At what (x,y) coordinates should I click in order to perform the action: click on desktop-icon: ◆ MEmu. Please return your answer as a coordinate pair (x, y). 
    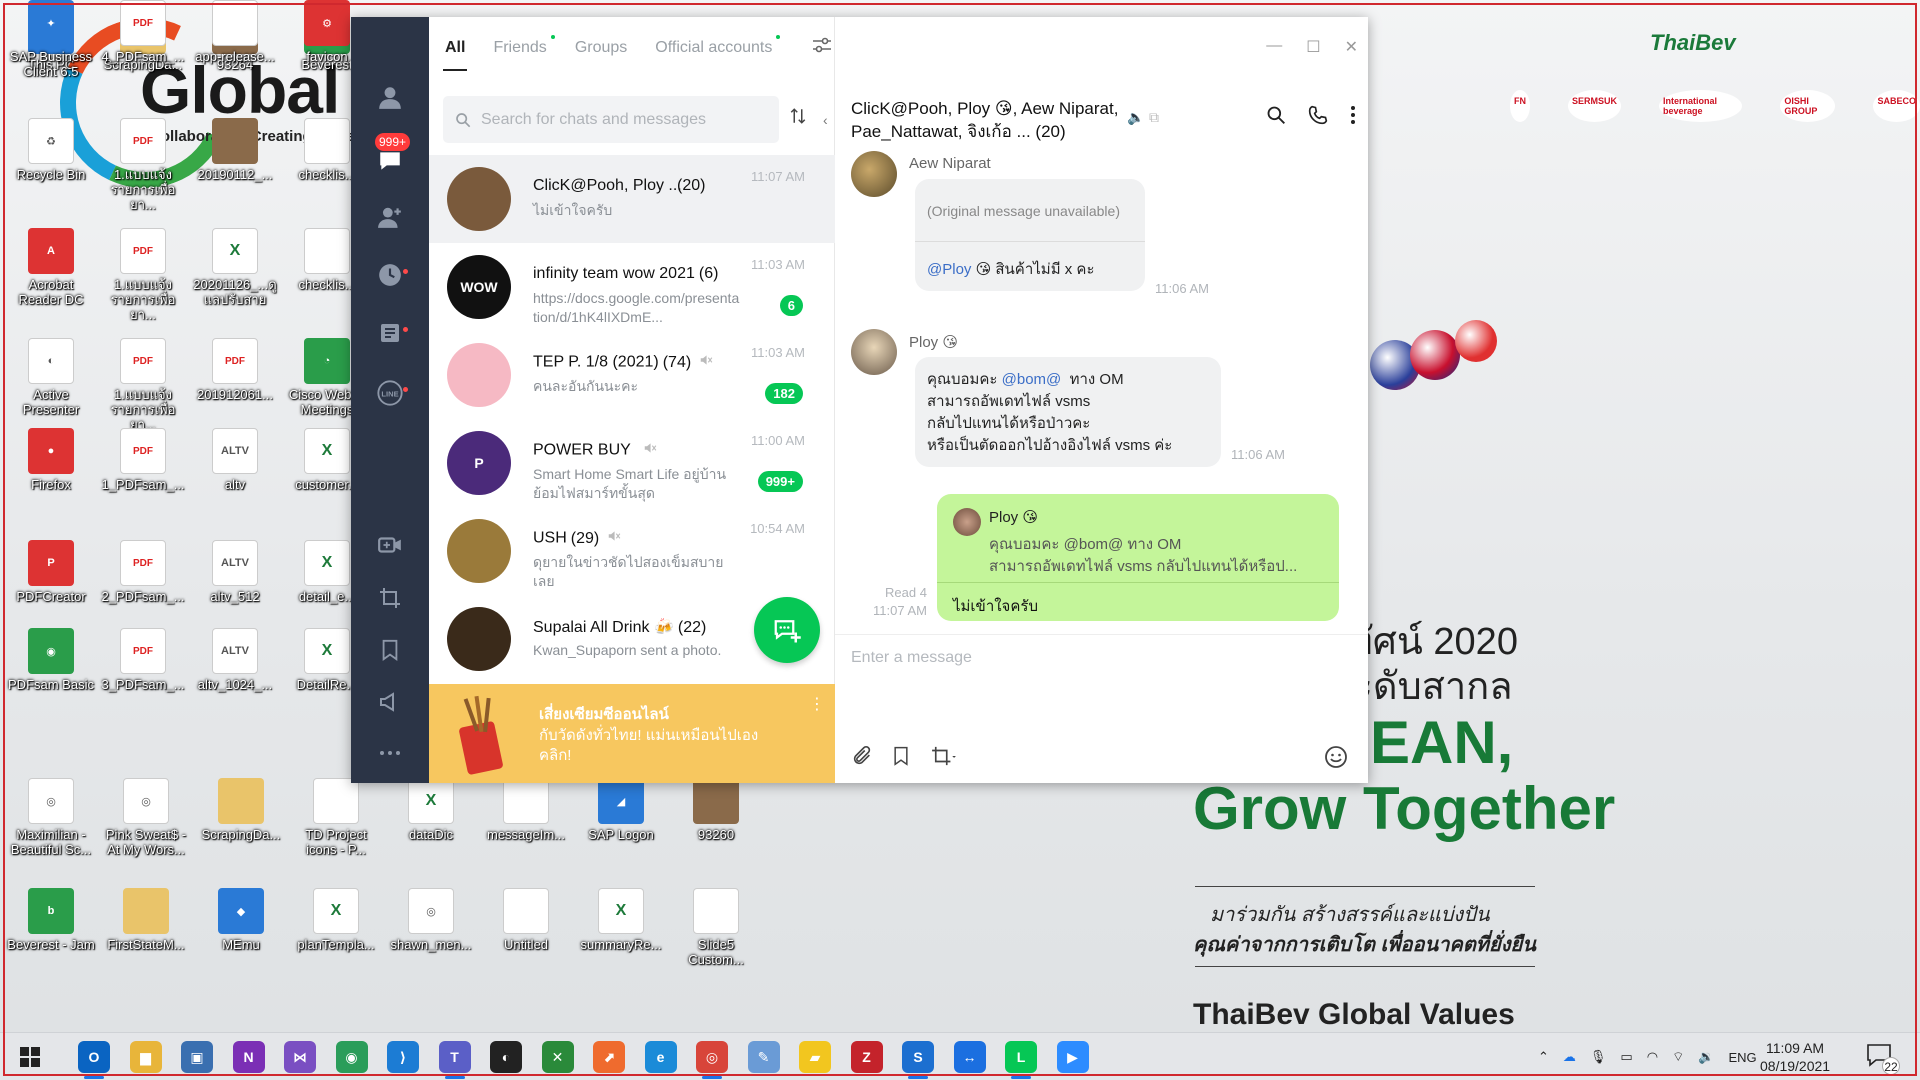
    Looking at the image, I should click on (241, 920).